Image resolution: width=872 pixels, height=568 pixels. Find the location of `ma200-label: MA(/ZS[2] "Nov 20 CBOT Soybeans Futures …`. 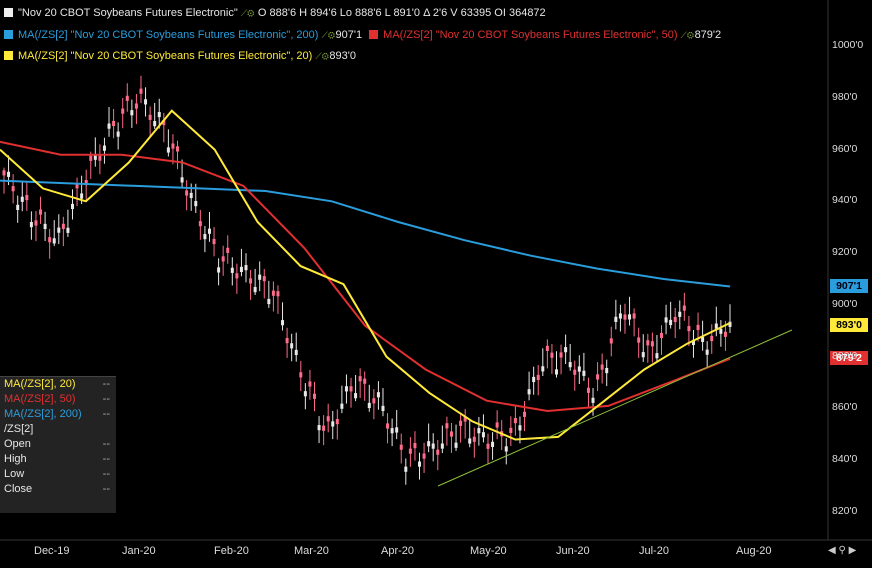

ma200-label: MA(/ZS[2] "Nov 20 CBOT Soybeans Futures … is located at coordinates (168, 35).